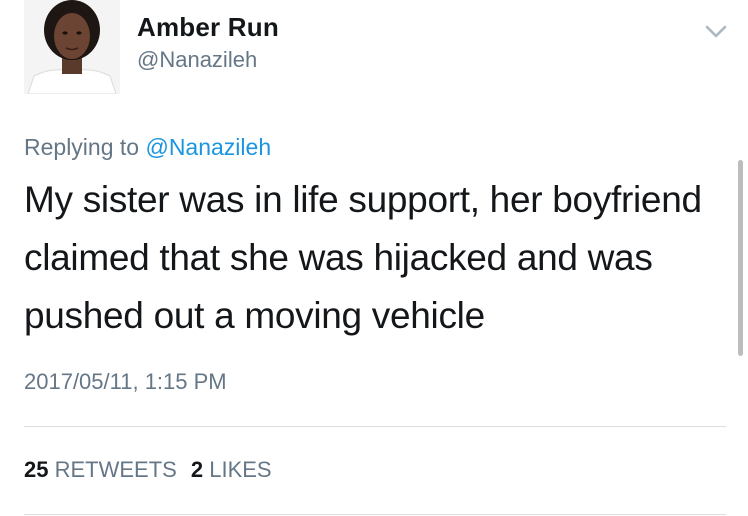  Describe the element at coordinates (36, 469) in the screenshot. I see `retweets-count: 25` at that location.